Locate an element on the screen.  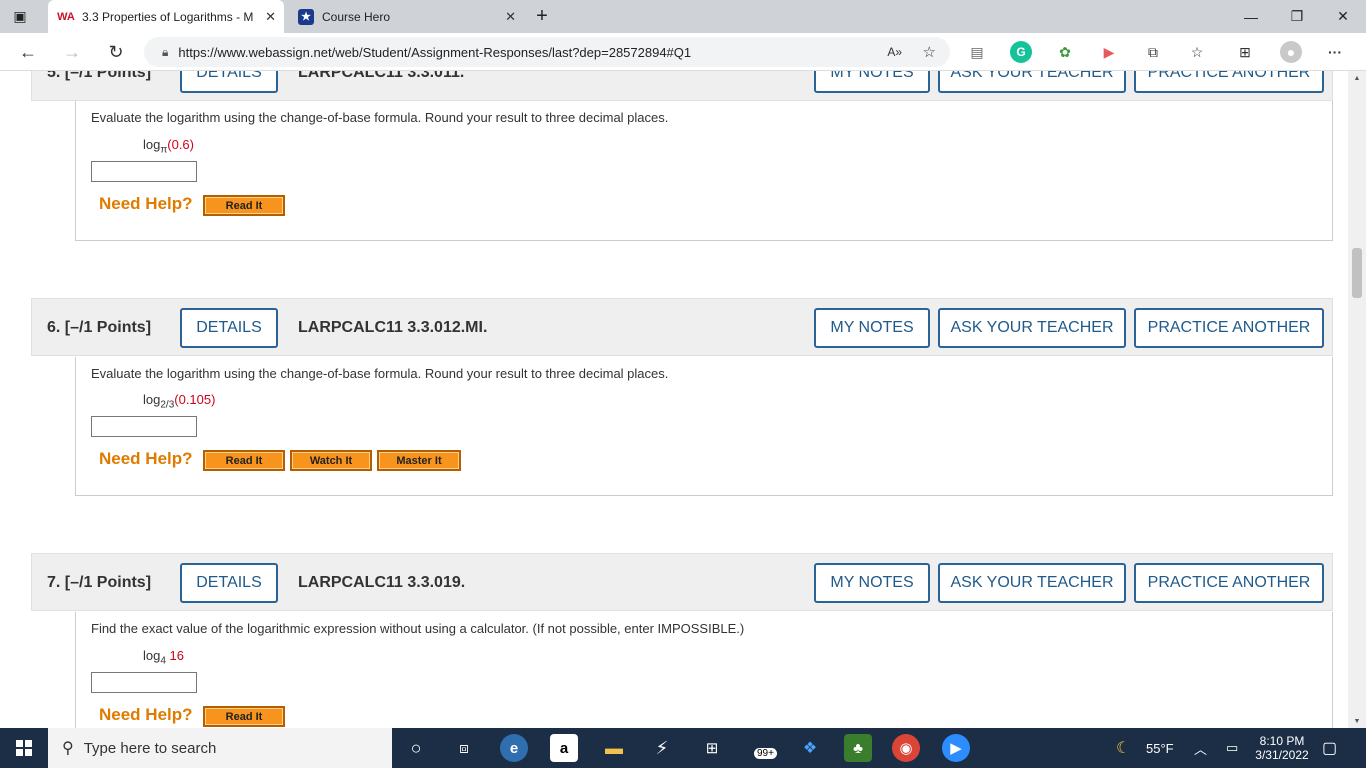
extension-icon: ✿ is located at coordinates (1065, 52).